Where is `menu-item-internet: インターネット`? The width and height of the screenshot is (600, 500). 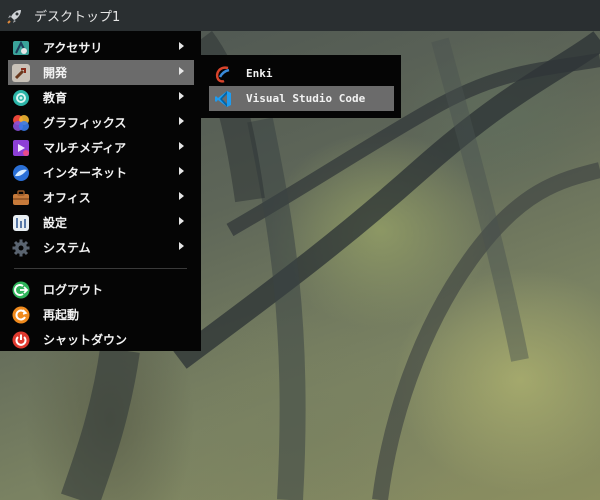
menu-item-internet: インターネット is located at coordinates (101, 172).